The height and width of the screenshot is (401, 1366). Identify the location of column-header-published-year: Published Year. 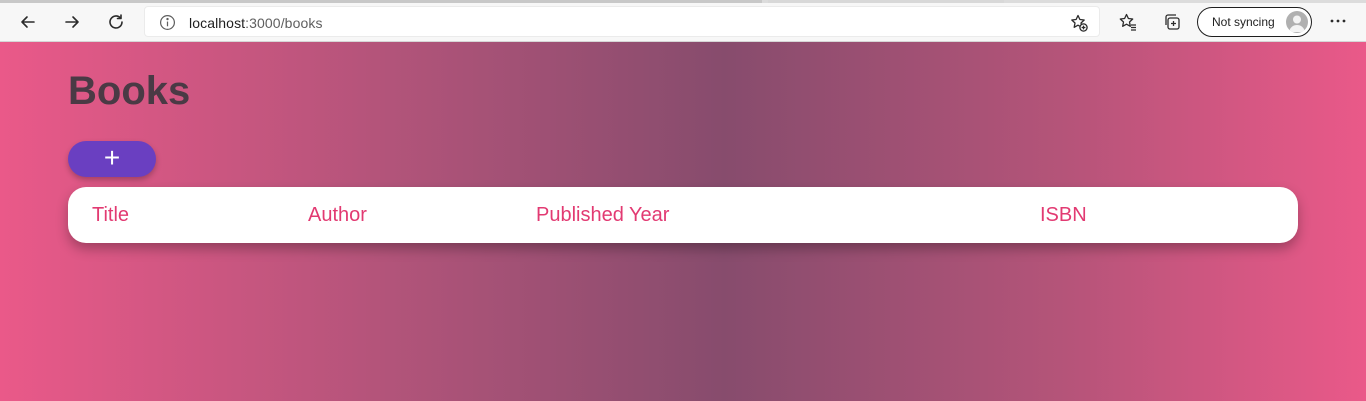
(602, 215).